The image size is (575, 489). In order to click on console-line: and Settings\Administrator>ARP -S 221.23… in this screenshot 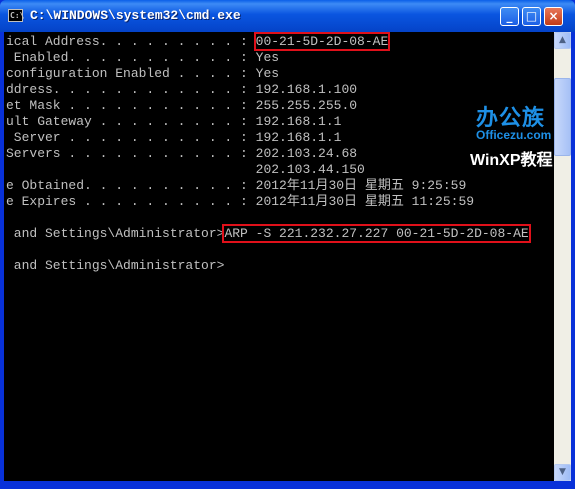, I will do `click(268, 233)`.